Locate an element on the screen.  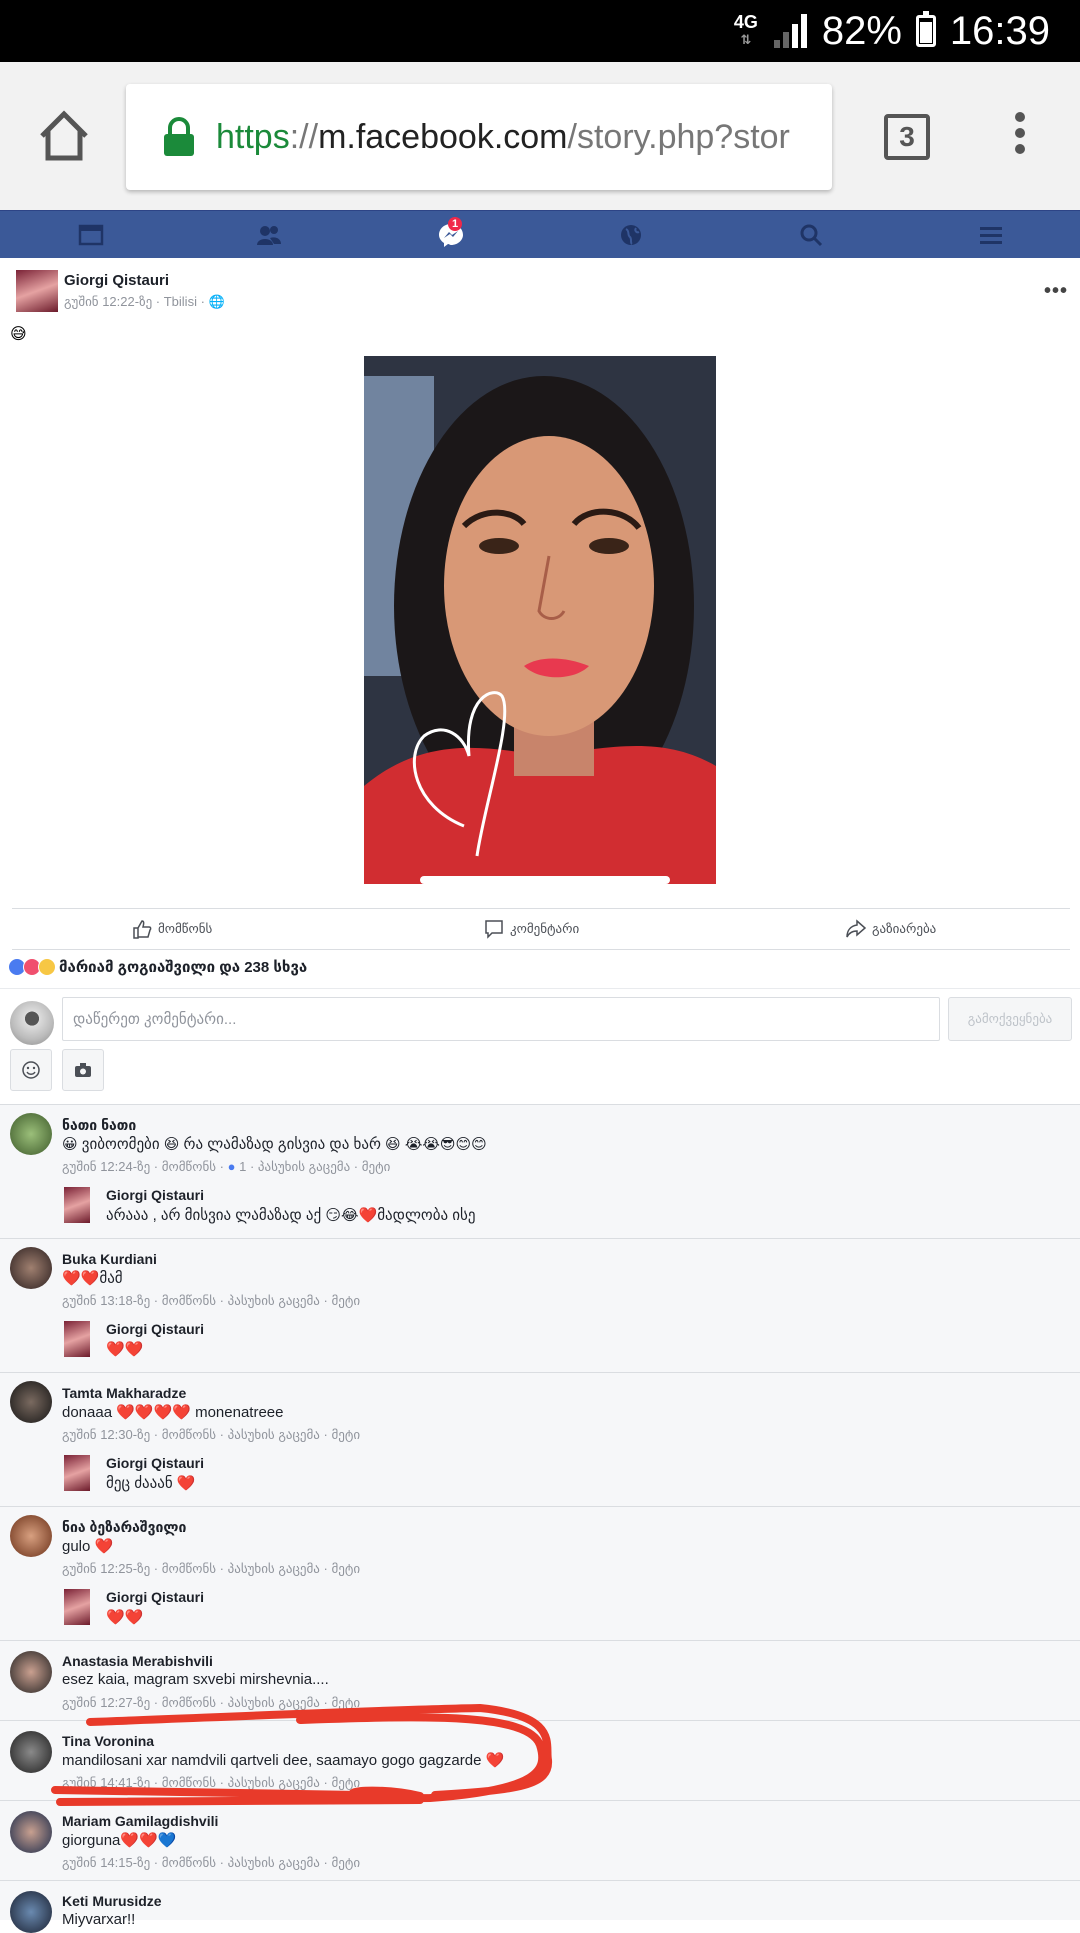
haha-reaction-icon is located at coordinates (47, 967).